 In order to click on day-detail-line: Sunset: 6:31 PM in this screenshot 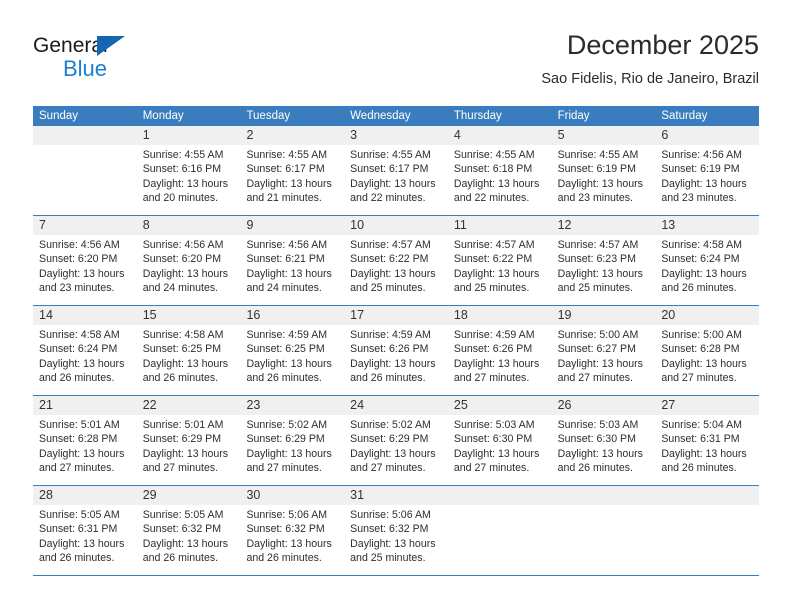, I will do `click(78, 529)`.